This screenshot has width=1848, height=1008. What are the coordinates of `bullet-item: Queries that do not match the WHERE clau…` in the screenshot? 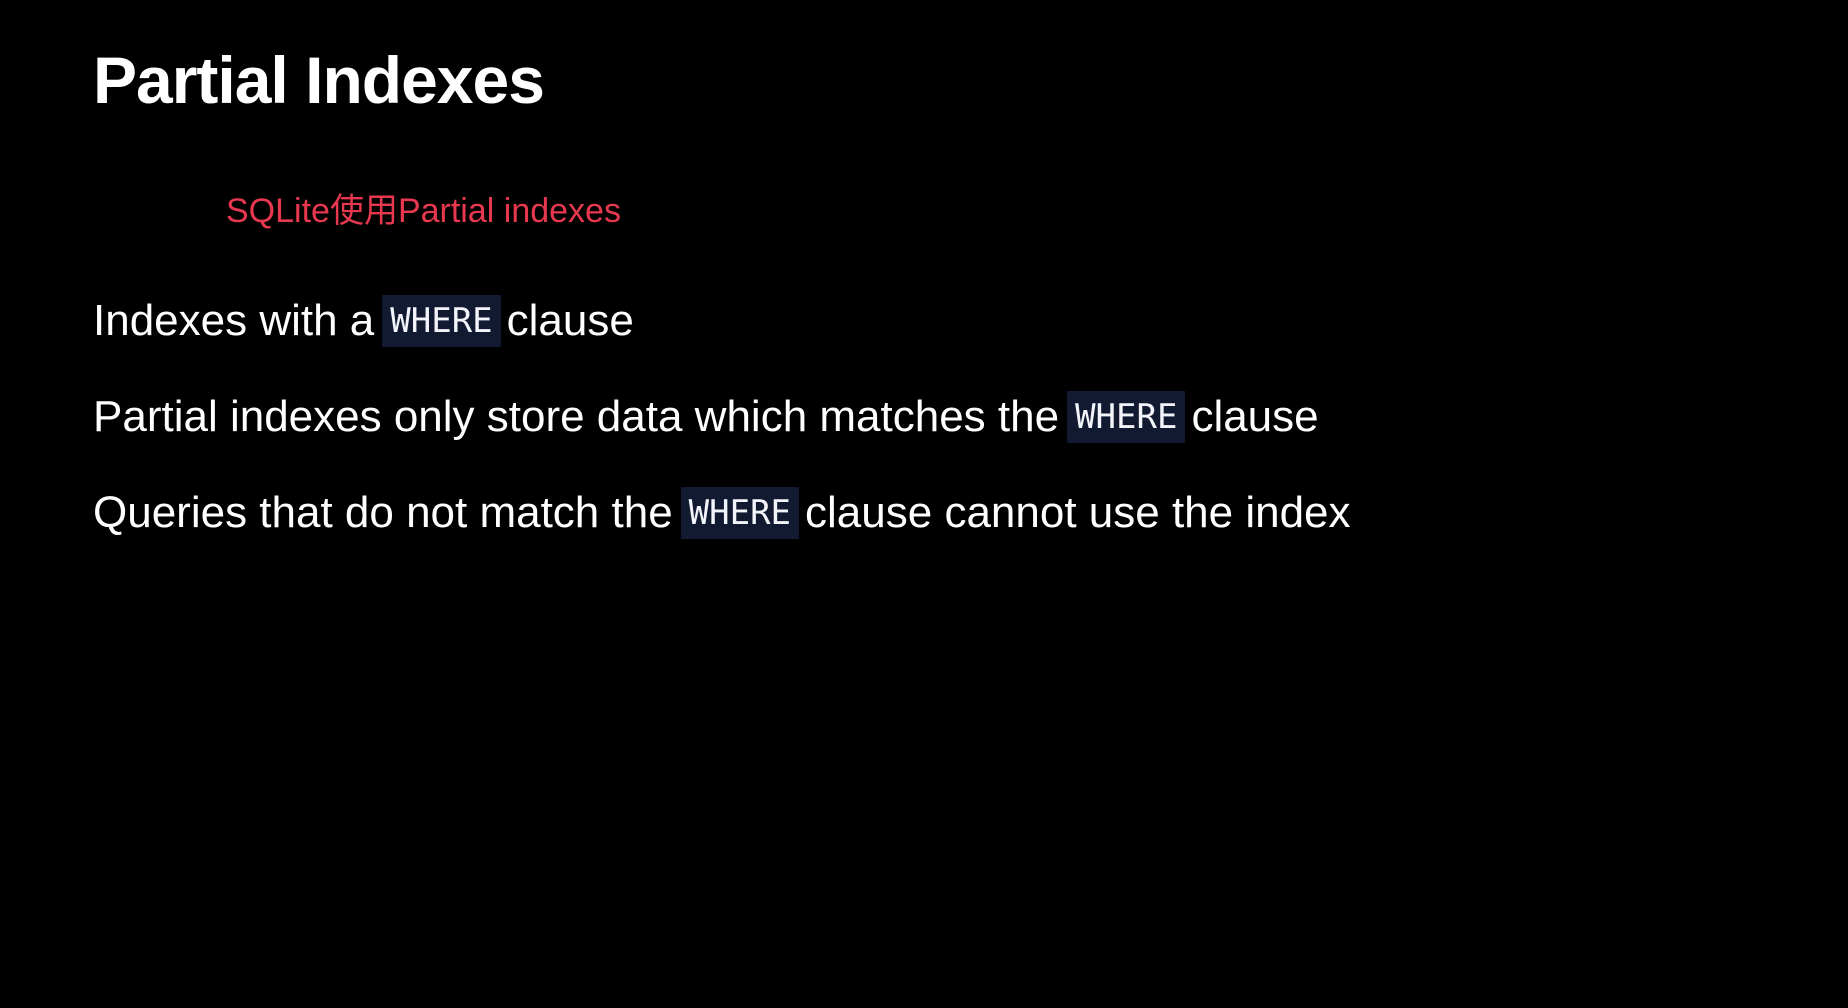 It's located at (722, 513).